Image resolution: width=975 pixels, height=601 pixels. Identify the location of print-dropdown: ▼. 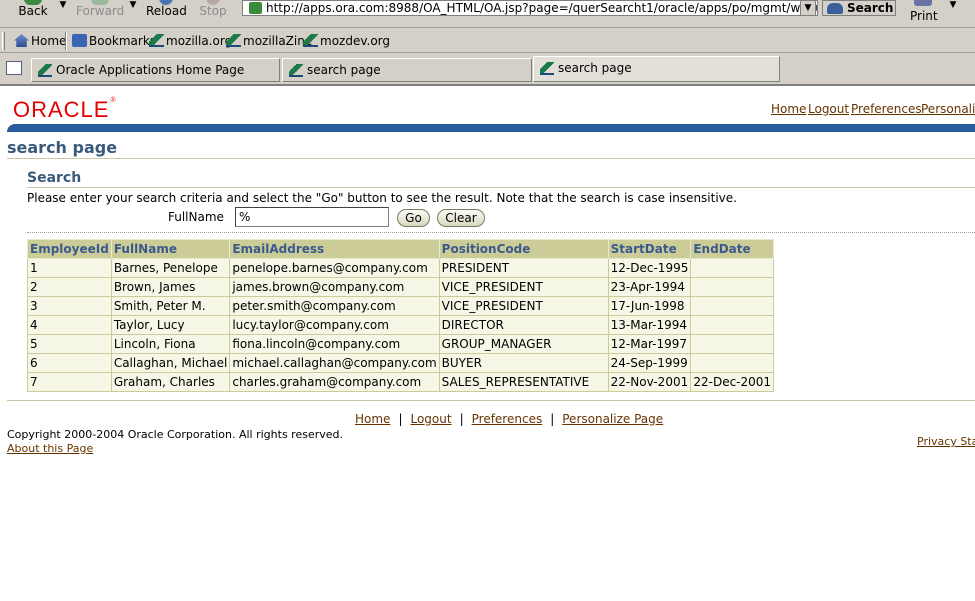
(953, 5).